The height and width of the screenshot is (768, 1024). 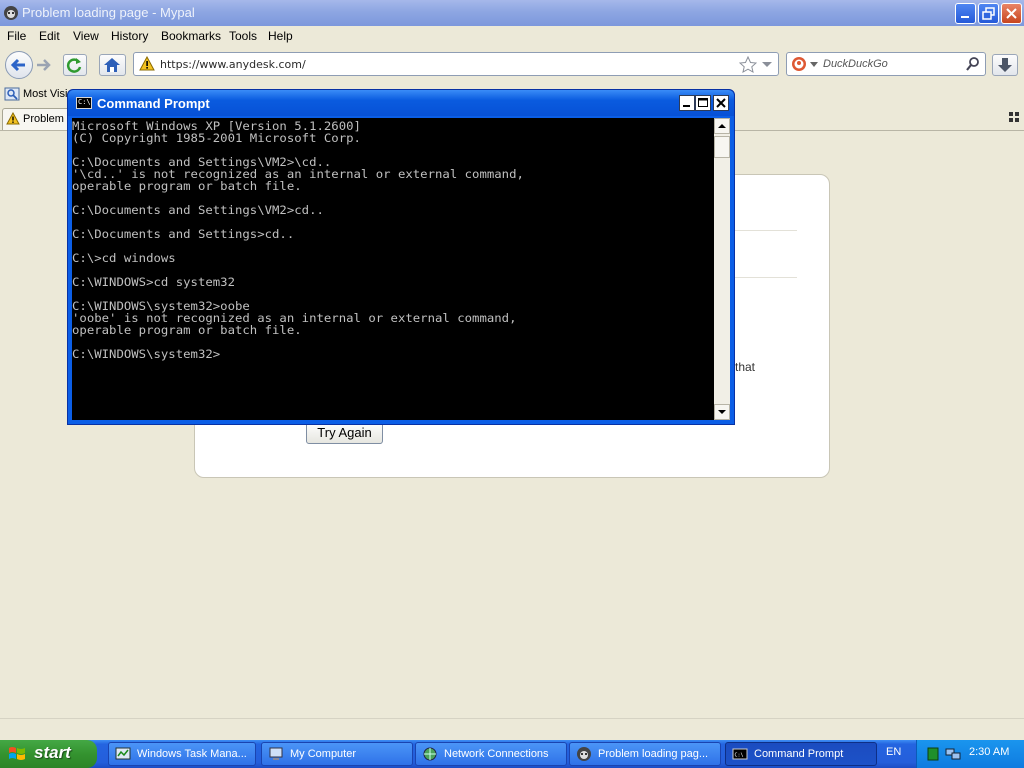 I want to click on search-bar: DuckDuckGo, so click(x=886, y=64).